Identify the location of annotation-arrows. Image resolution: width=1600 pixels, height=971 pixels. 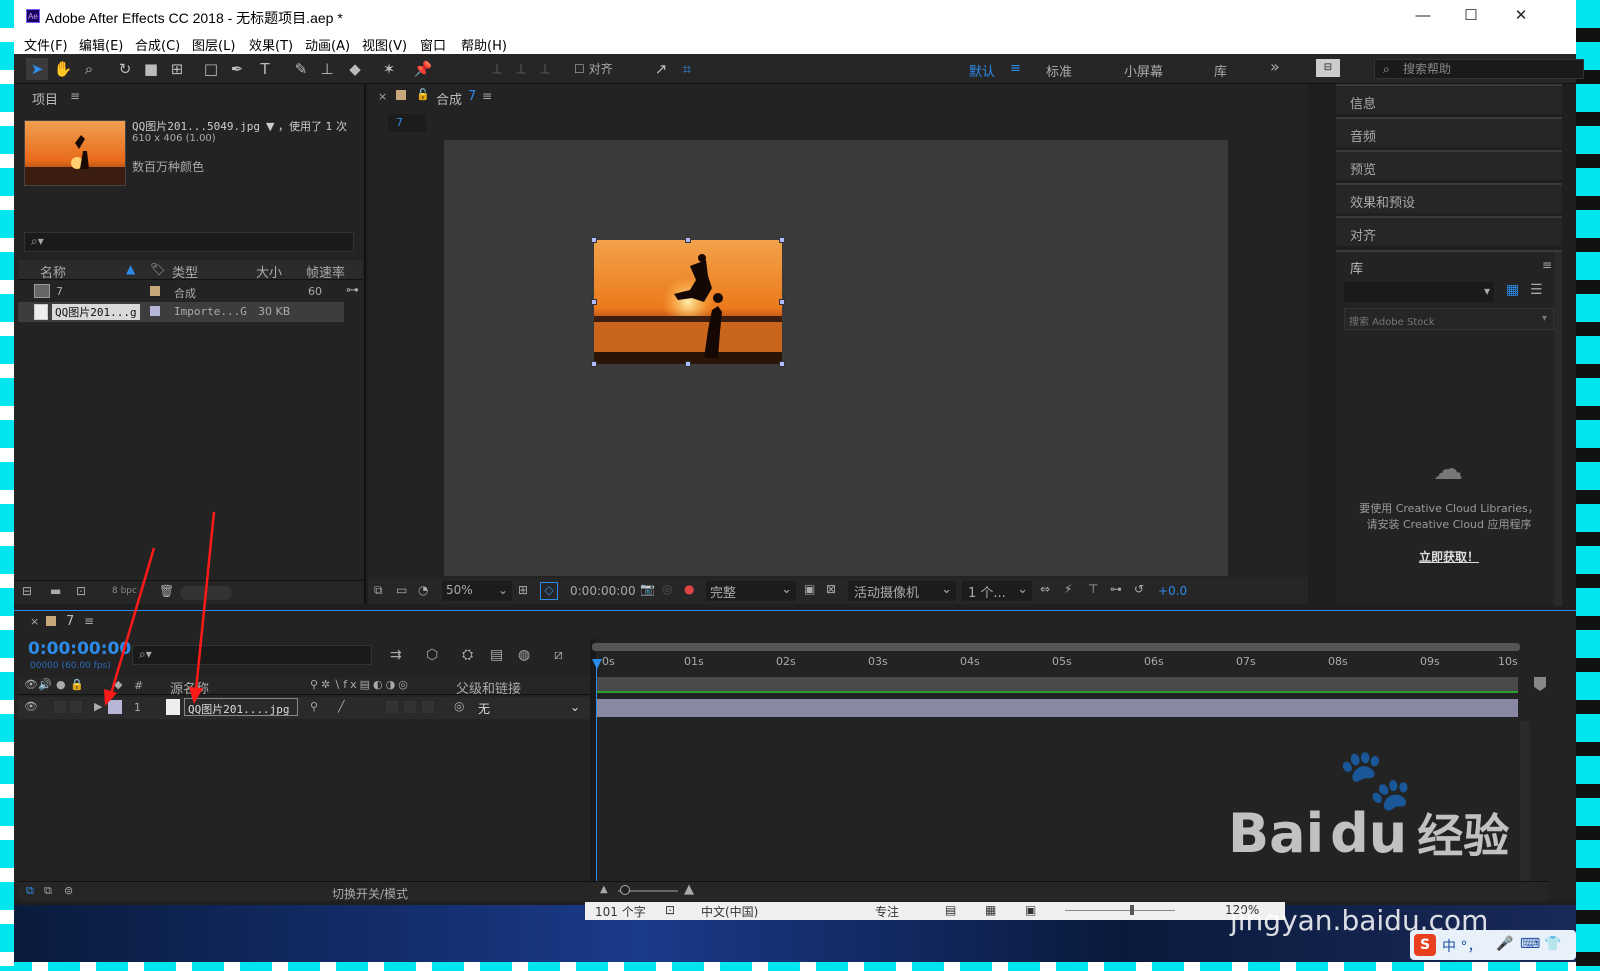
(160, 608).